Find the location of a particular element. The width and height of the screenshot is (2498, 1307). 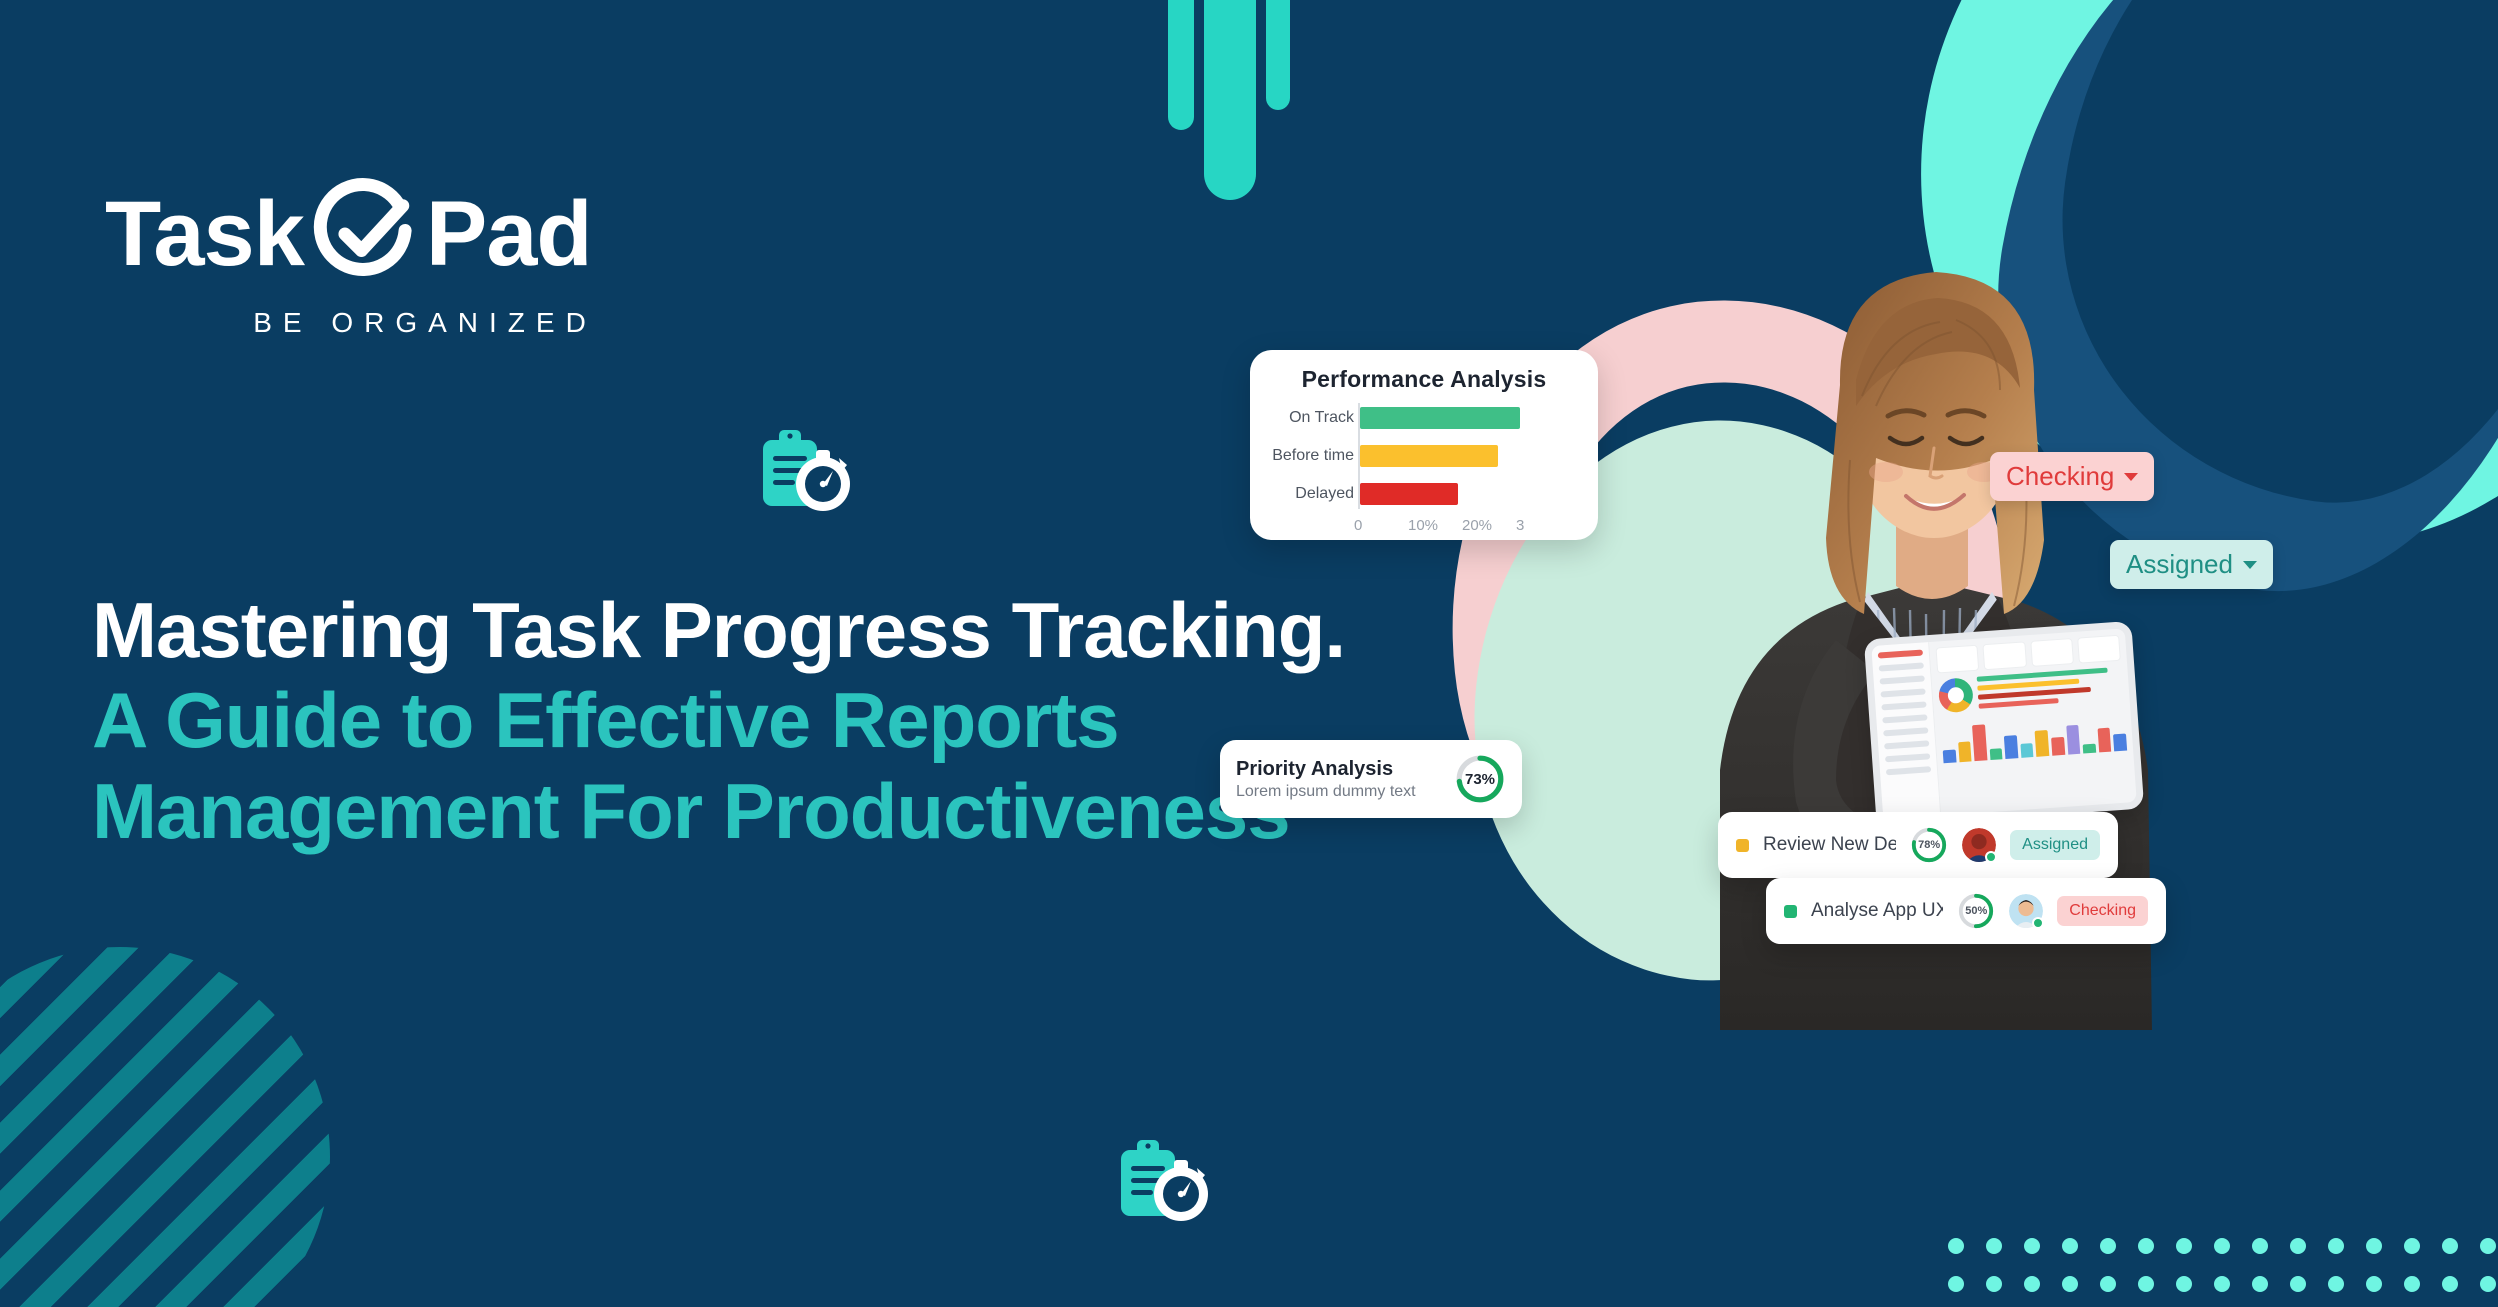

chart-category-label: Delayed is located at coordinates (1324, 493).